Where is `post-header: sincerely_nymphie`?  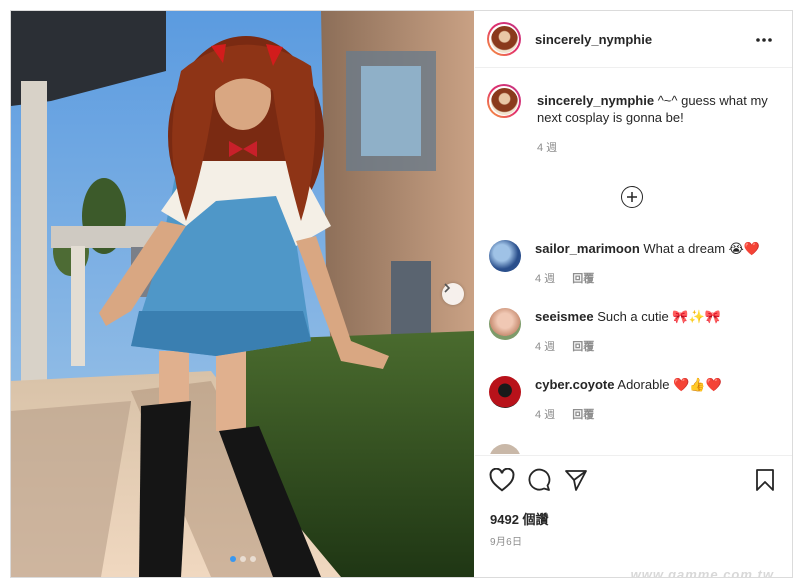 post-header: sincerely_nymphie is located at coordinates (633, 39).